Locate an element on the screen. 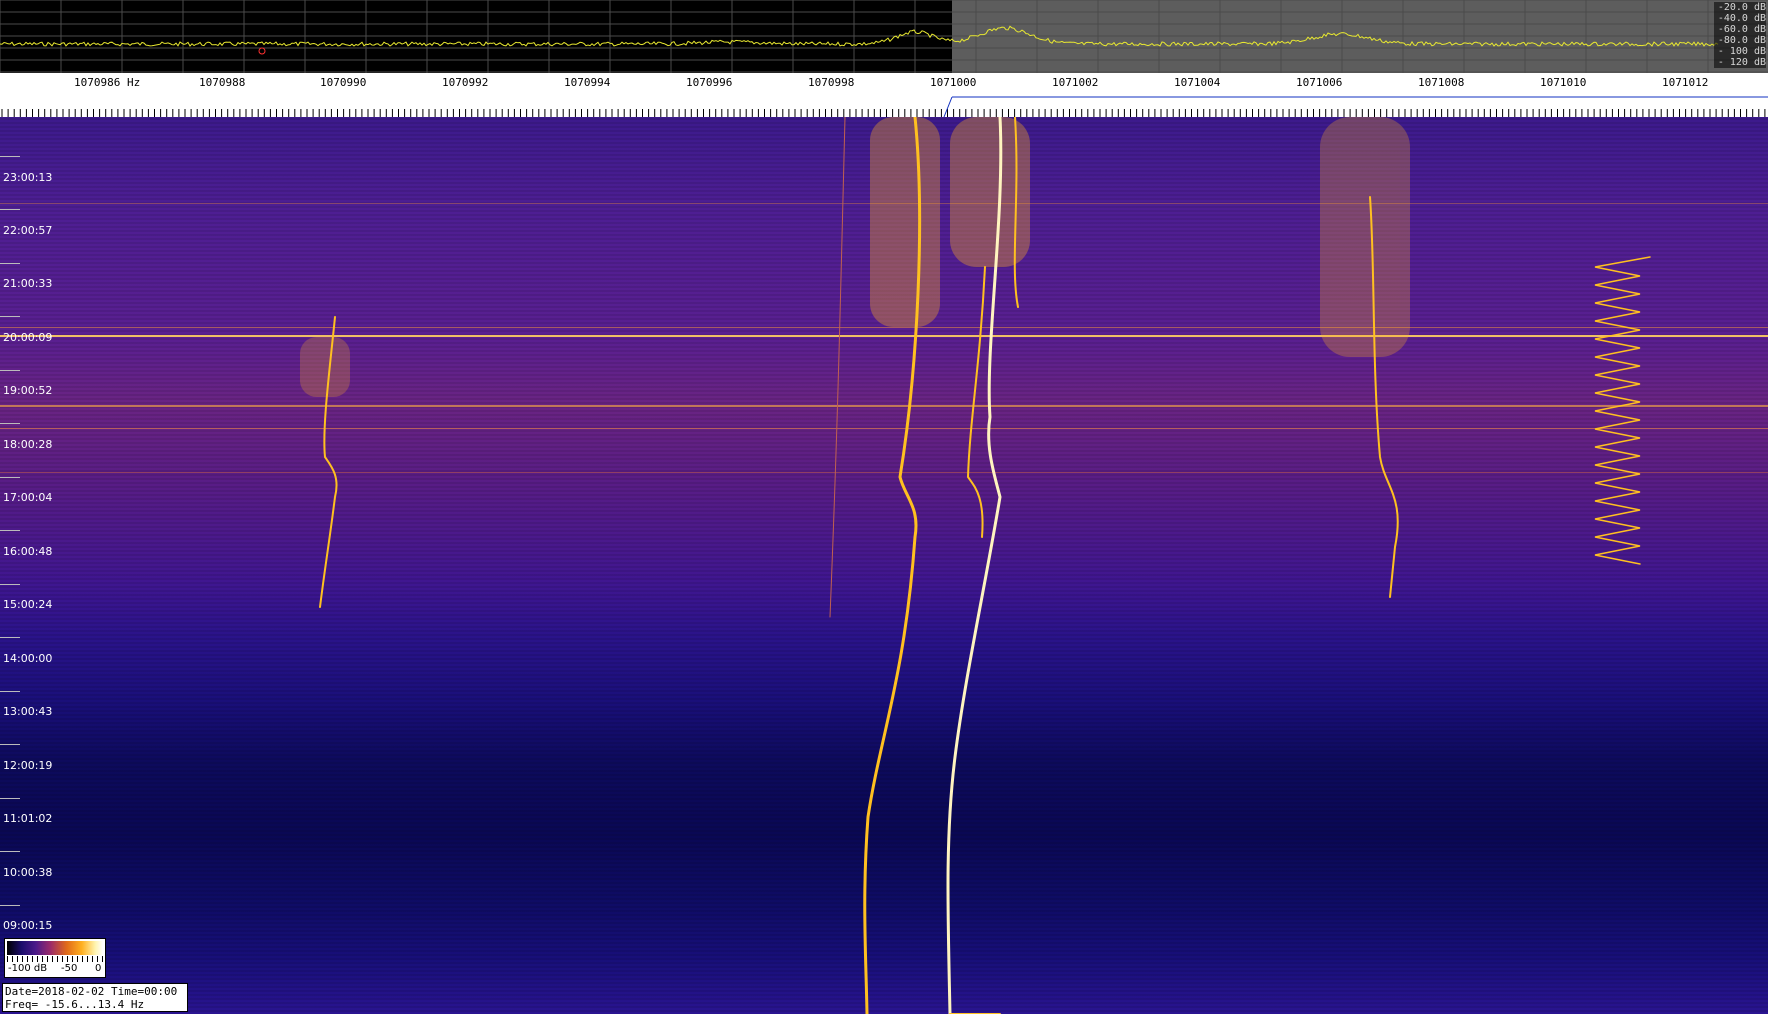 The width and height of the screenshot is (1768, 1014). time-label: 14:00:00 is located at coordinates (28, 658).